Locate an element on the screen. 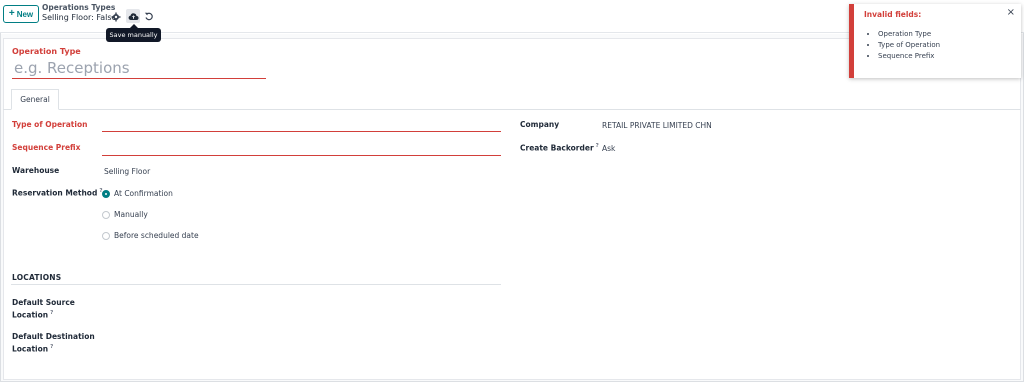  warehouse-value: Selling Floor is located at coordinates (127, 171).